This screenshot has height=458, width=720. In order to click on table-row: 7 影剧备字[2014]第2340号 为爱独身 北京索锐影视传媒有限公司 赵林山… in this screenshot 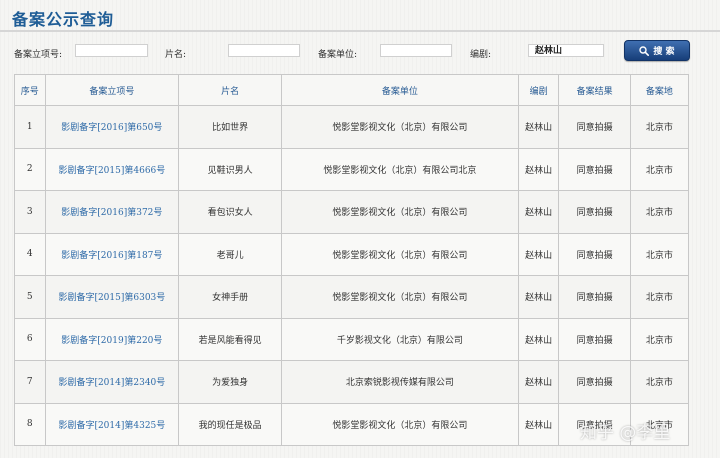, I will do `click(352, 382)`.